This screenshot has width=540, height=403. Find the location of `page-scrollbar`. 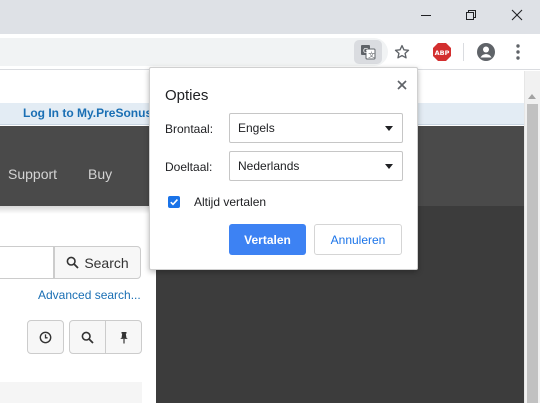

page-scrollbar is located at coordinates (532, 237).